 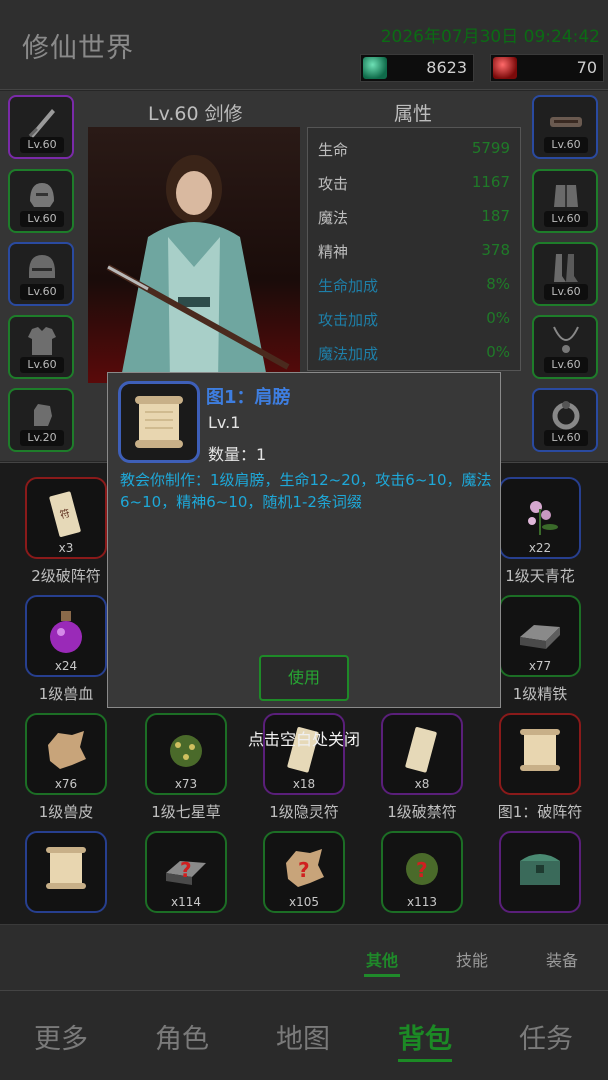 What do you see at coordinates (417, 68) in the screenshot?
I see `jade-currency: 8623` at bounding box center [417, 68].